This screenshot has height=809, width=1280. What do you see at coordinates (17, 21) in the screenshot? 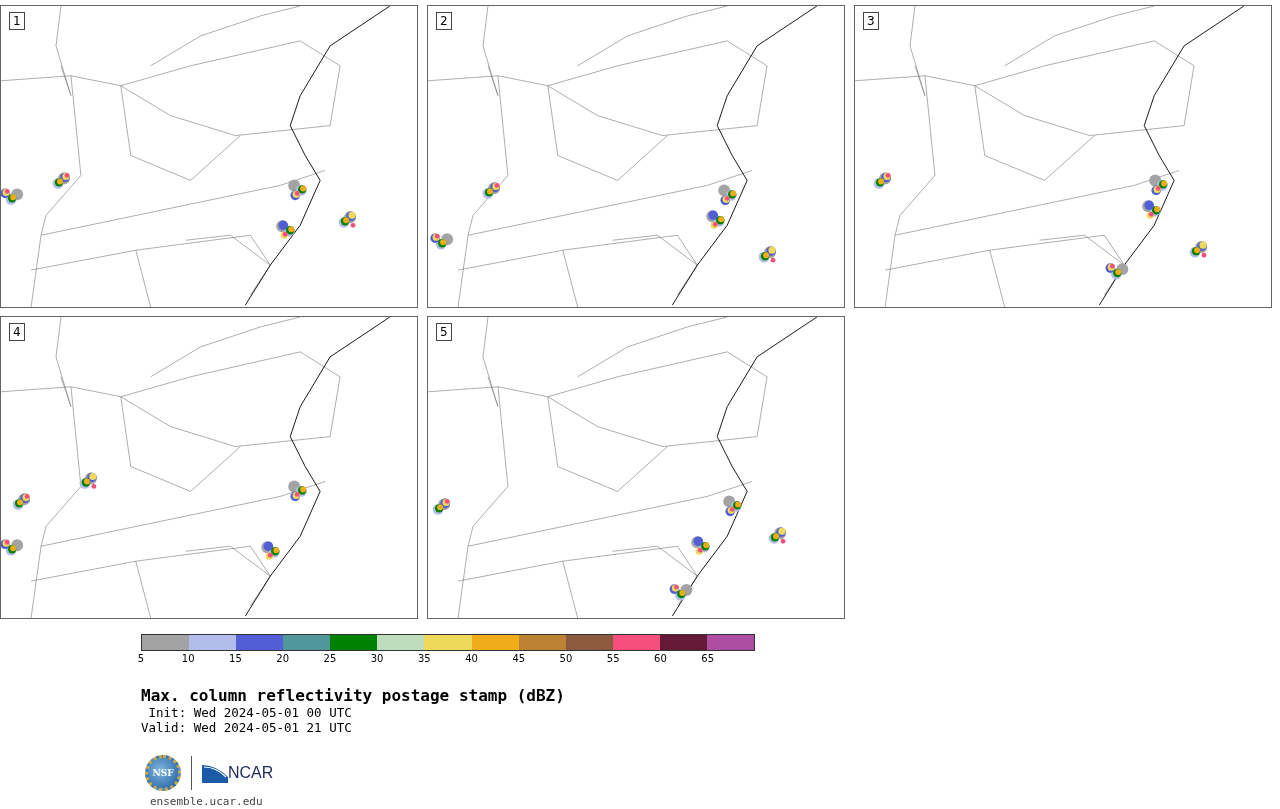
I see `panel-number: 1` at bounding box center [17, 21].